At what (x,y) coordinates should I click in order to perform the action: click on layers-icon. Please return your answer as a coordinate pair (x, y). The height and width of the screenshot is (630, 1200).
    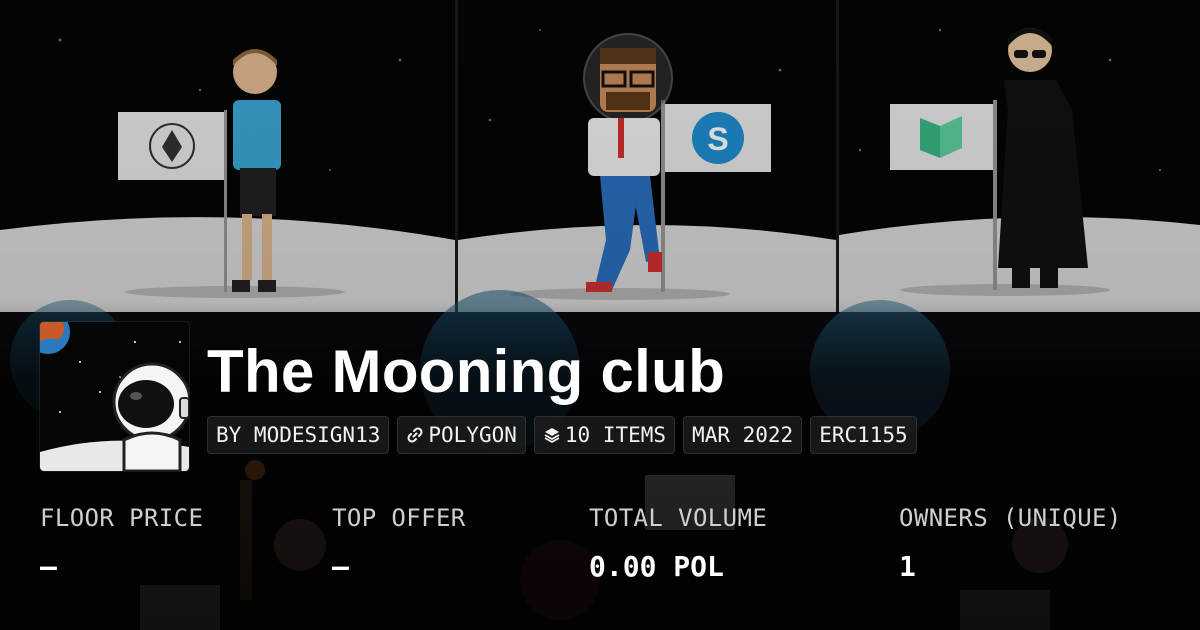
    Looking at the image, I should click on (552, 435).